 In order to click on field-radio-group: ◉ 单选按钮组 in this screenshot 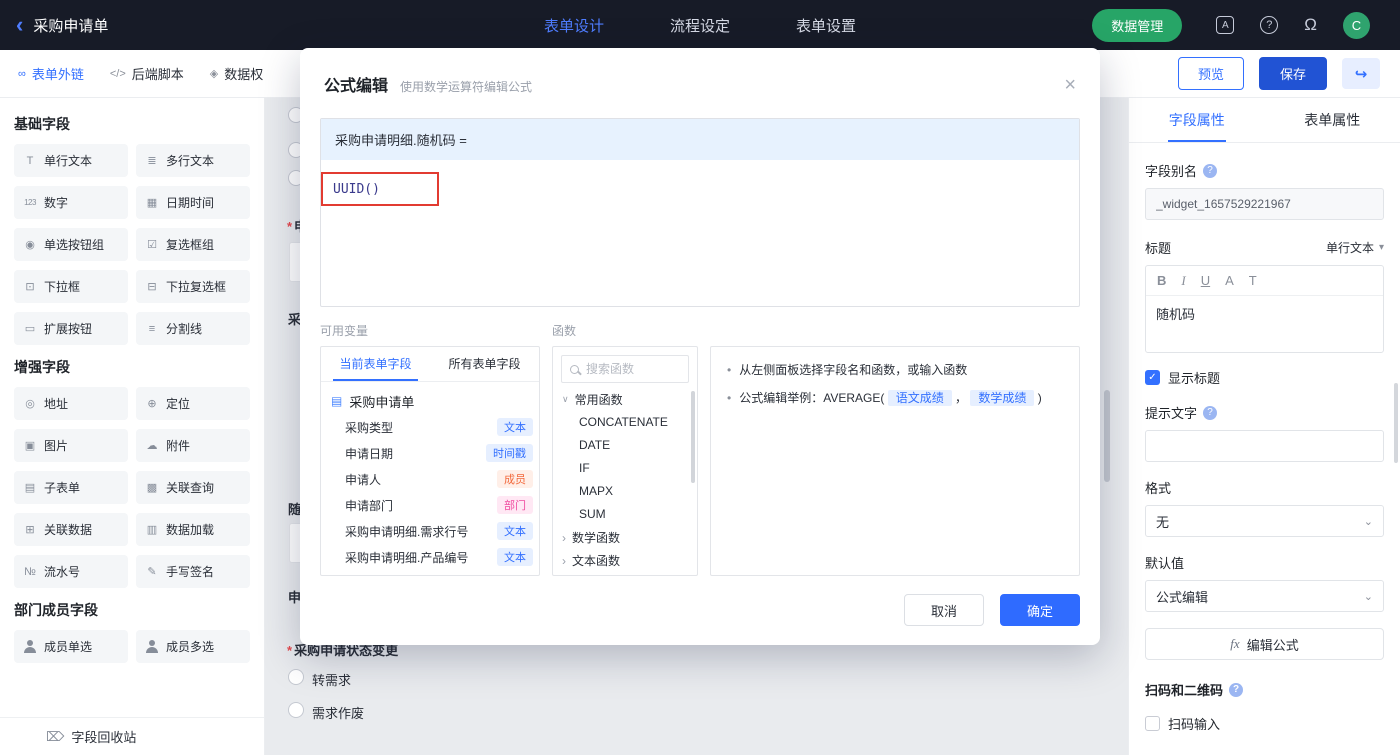, I will do `click(71, 244)`.